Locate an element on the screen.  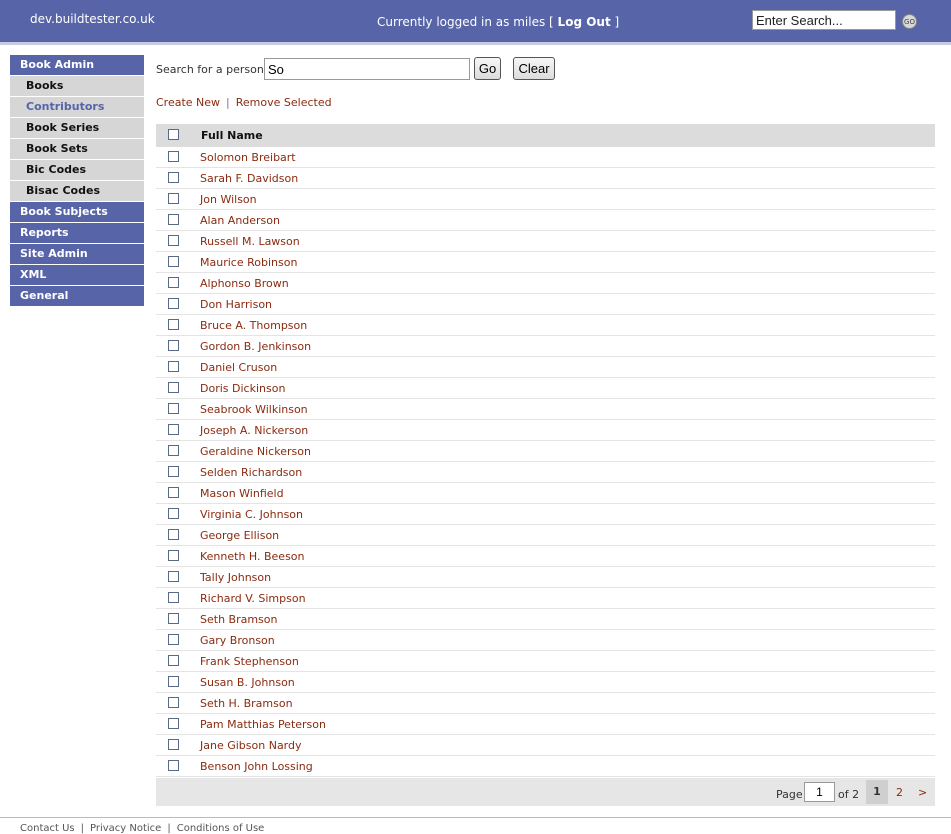
go-button: Go is located at coordinates (487, 68).